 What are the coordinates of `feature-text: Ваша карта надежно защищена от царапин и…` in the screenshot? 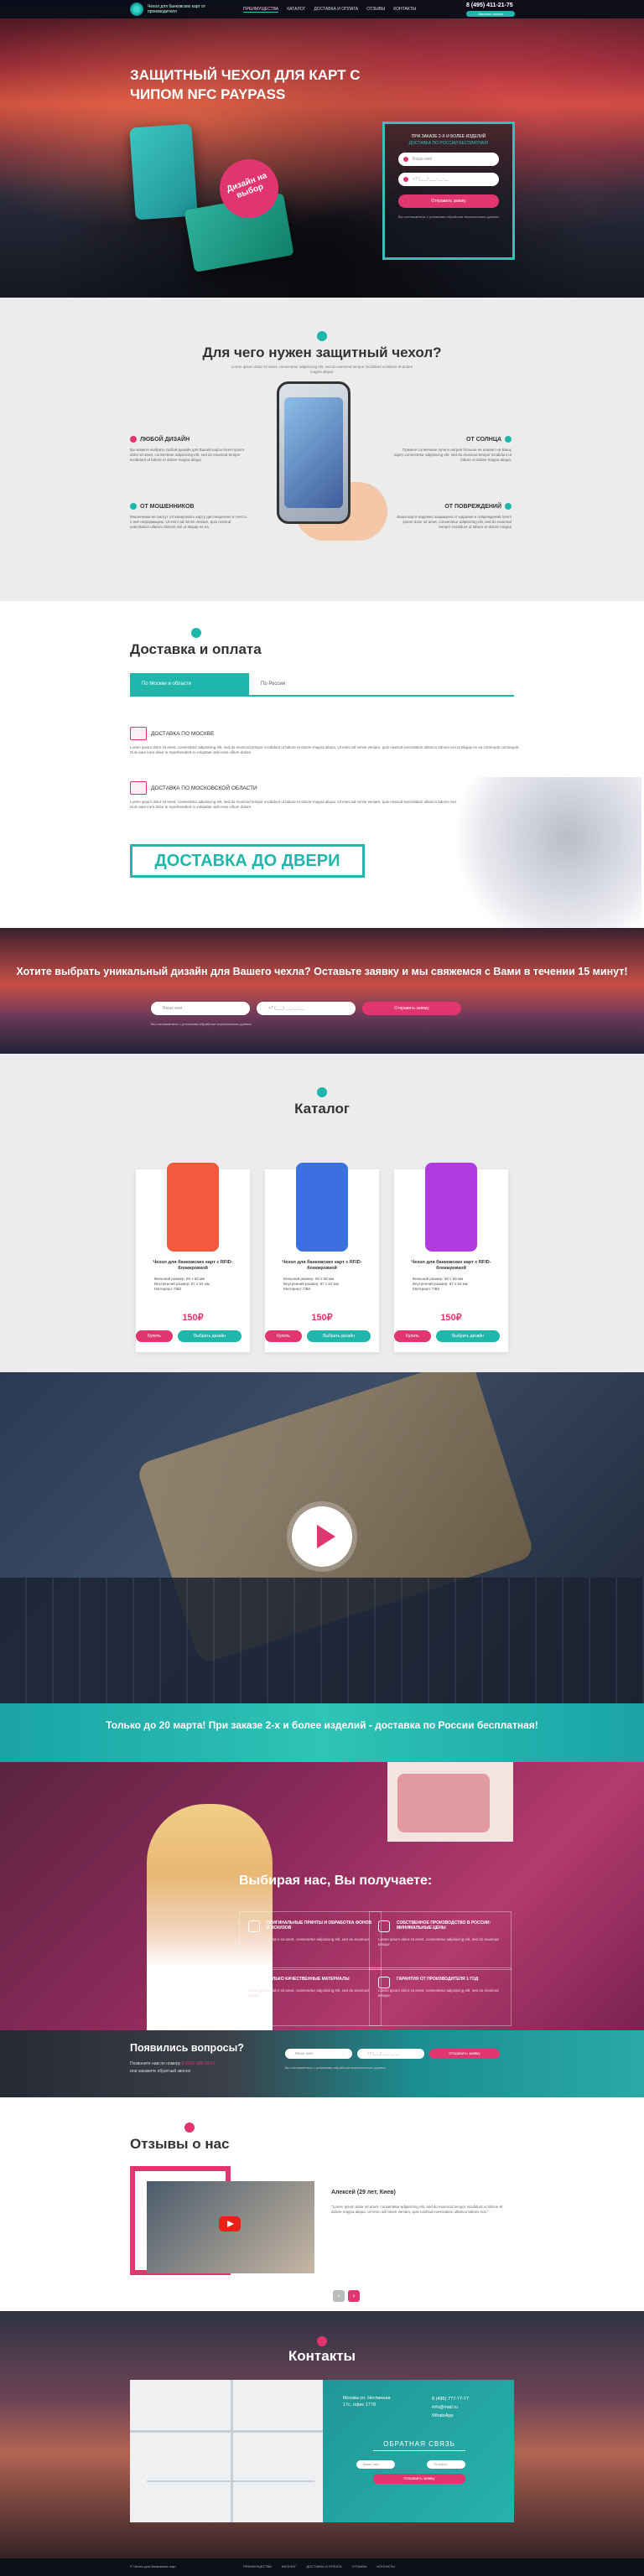 It's located at (454, 522).